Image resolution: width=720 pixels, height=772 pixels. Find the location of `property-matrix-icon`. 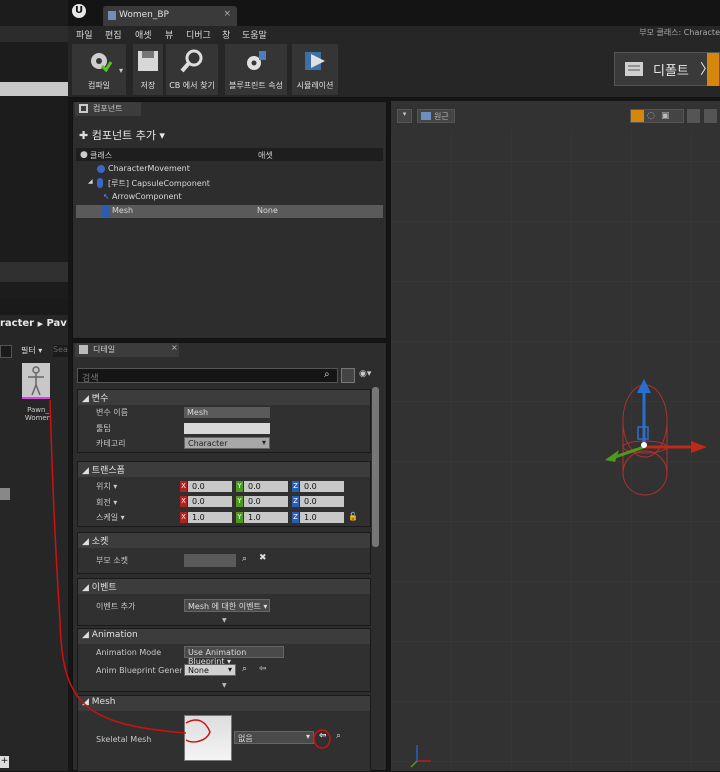

property-matrix-icon is located at coordinates (348, 375).